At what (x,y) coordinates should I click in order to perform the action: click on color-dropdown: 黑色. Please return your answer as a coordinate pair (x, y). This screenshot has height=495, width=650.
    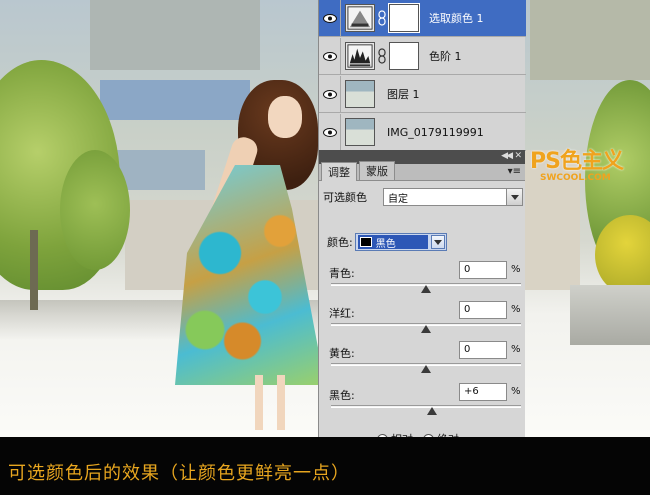
    Looking at the image, I should click on (400, 242).